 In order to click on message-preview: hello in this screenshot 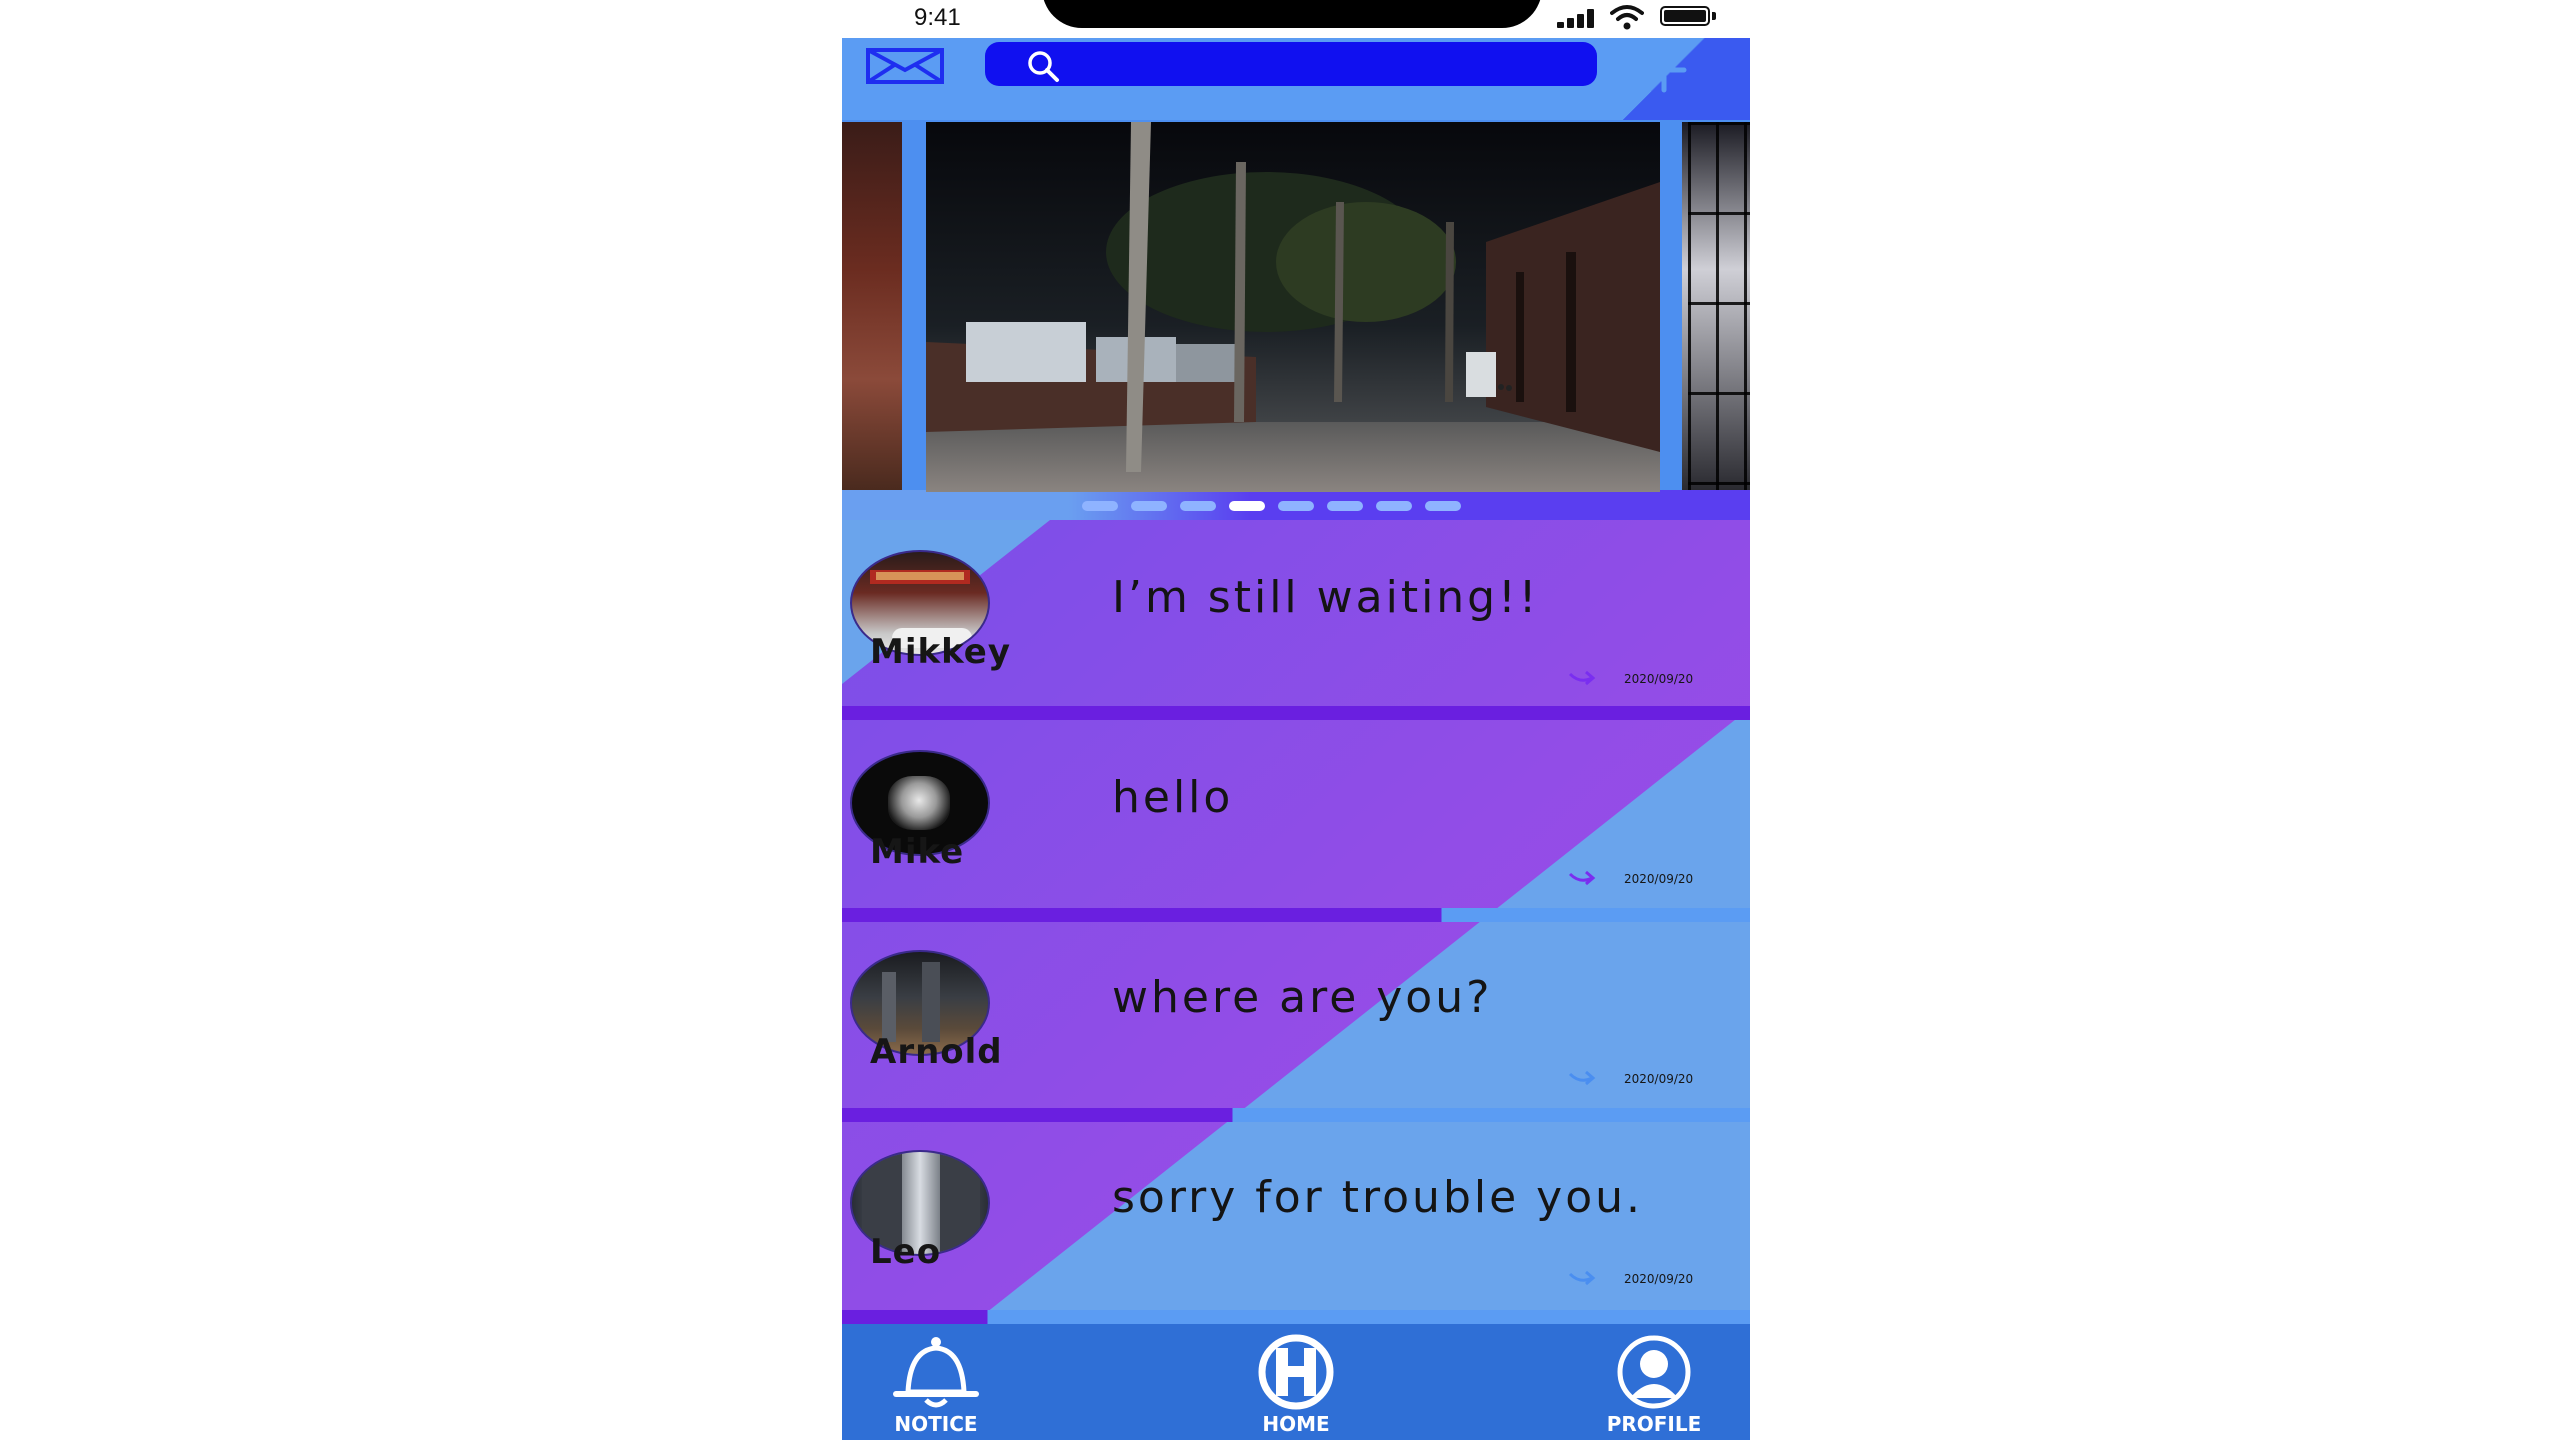, I will do `click(1173, 797)`.